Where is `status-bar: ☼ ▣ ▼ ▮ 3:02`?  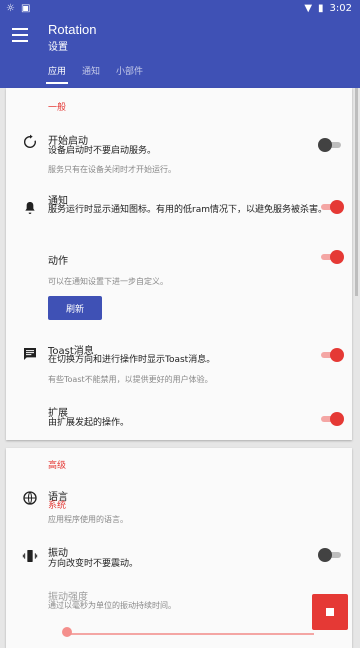
status-bar: ☼ ▣ ▼ ▮ 3:02 is located at coordinates (180, 8).